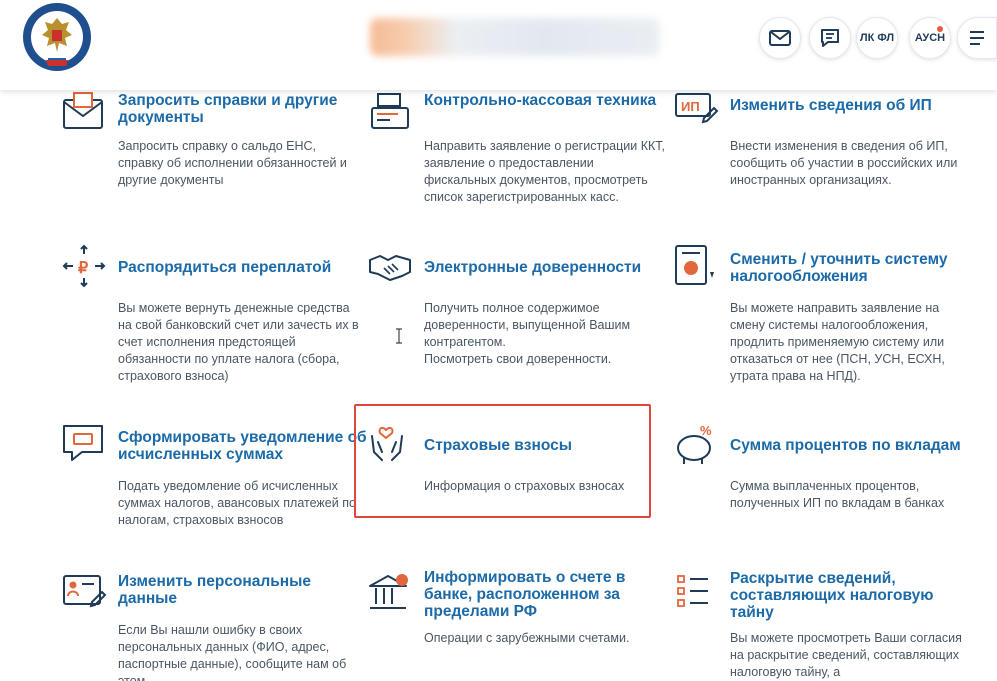  What do you see at coordinates (533, 267) in the screenshot?
I see `service-title: Электронные доверенности` at bounding box center [533, 267].